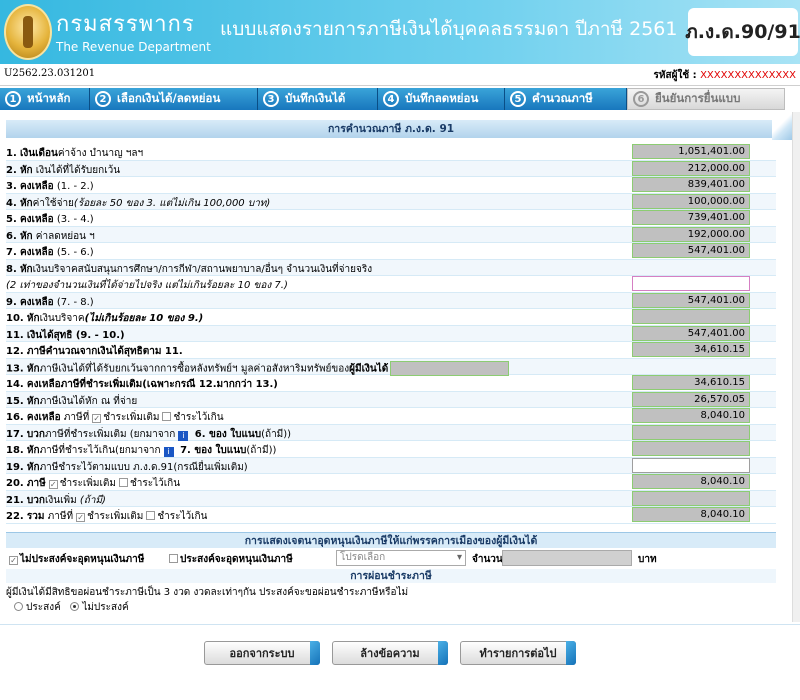 The width and height of the screenshot is (800, 700). What do you see at coordinates (94, 351) in the screenshot?
I see `row-label: 12. ภาษีคำนวณจากเงินได้สุทธิตาม 11.` at bounding box center [94, 351].